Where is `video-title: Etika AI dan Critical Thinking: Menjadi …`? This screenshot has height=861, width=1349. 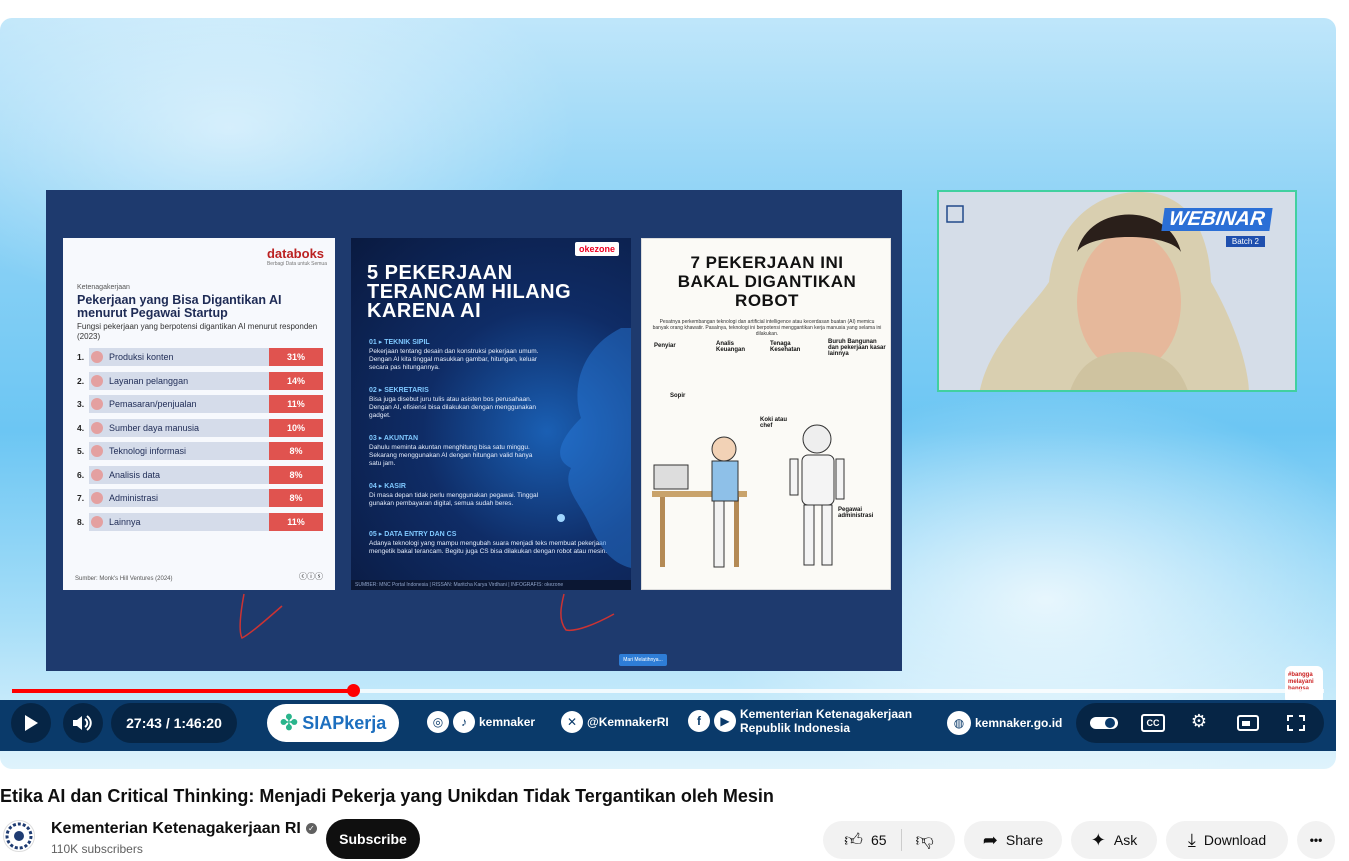
video-title: Etika AI dan Critical Thinking: Menjadi … is located at coordinates (387, 796).